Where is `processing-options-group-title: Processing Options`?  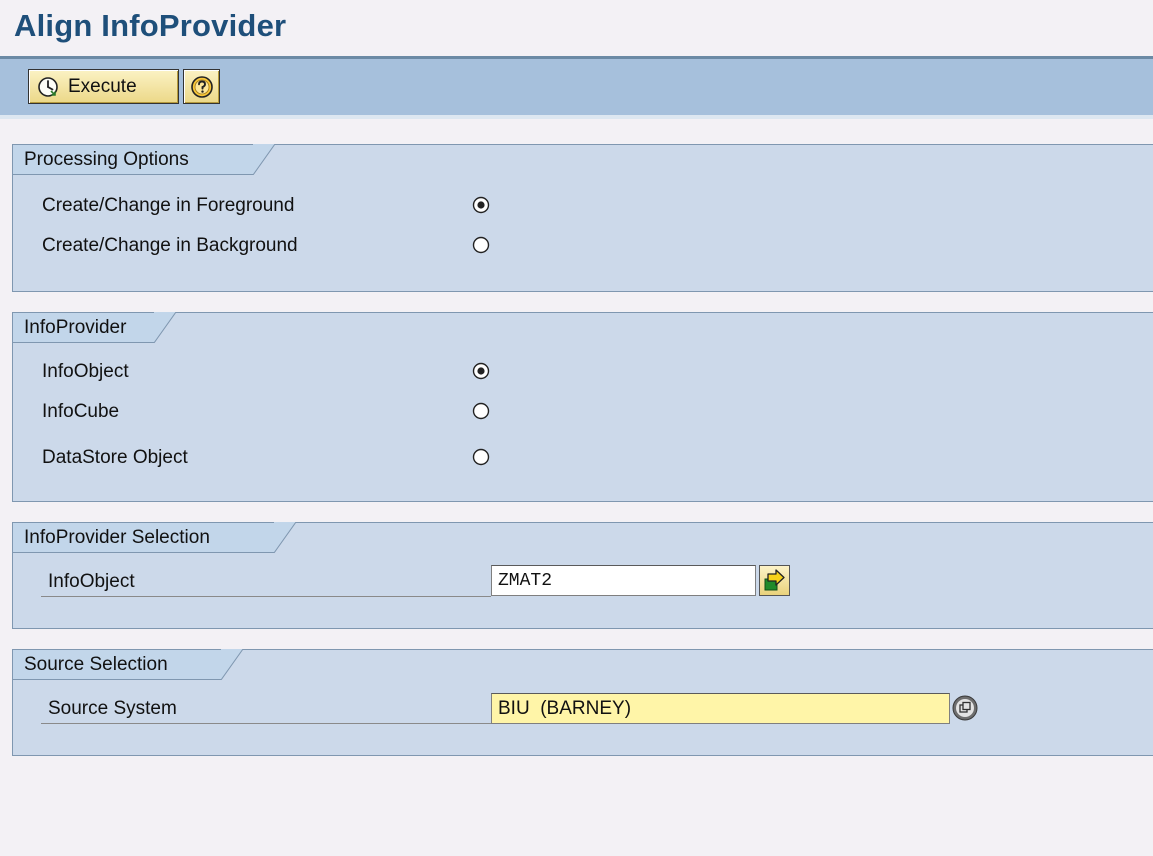
processing-options-group-title: Processing Options is located at coordinates (144, 159).